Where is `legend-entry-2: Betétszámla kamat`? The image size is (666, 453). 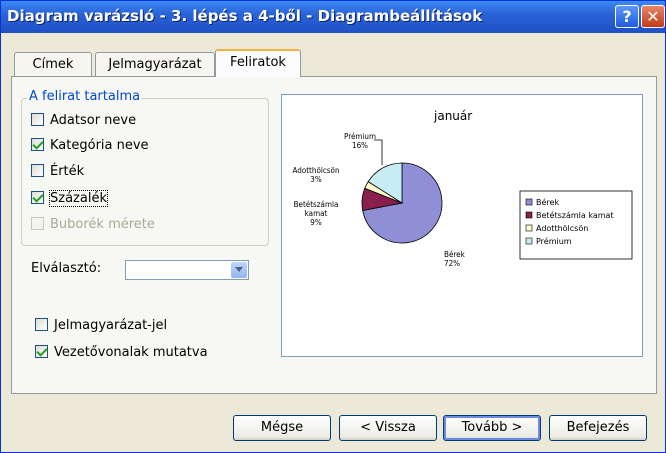
legend-entry-2: Betétszámla kamat is located at coordinates (575, 215).